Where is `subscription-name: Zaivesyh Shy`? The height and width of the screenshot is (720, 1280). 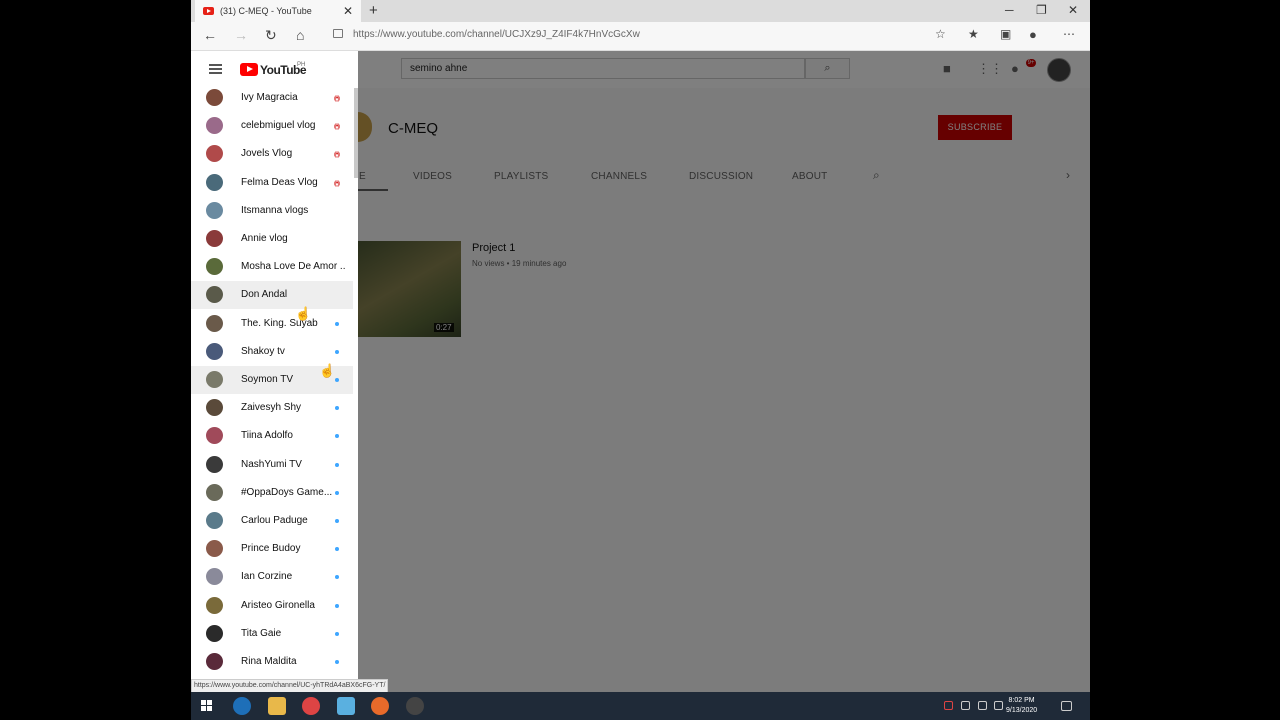
subscription-name: Zaivesyh Shy is located at coordinates (271, 408).